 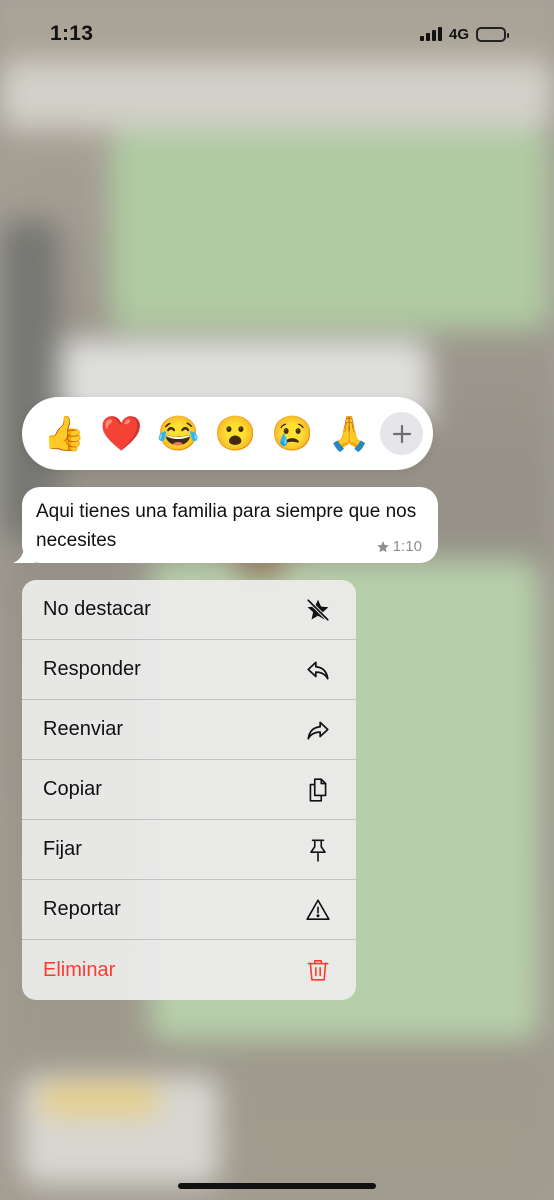 What do you see at coordinates (72, 33) in the screenshot?
I see `status-time: 1:13` at bounding box center [72, 33].